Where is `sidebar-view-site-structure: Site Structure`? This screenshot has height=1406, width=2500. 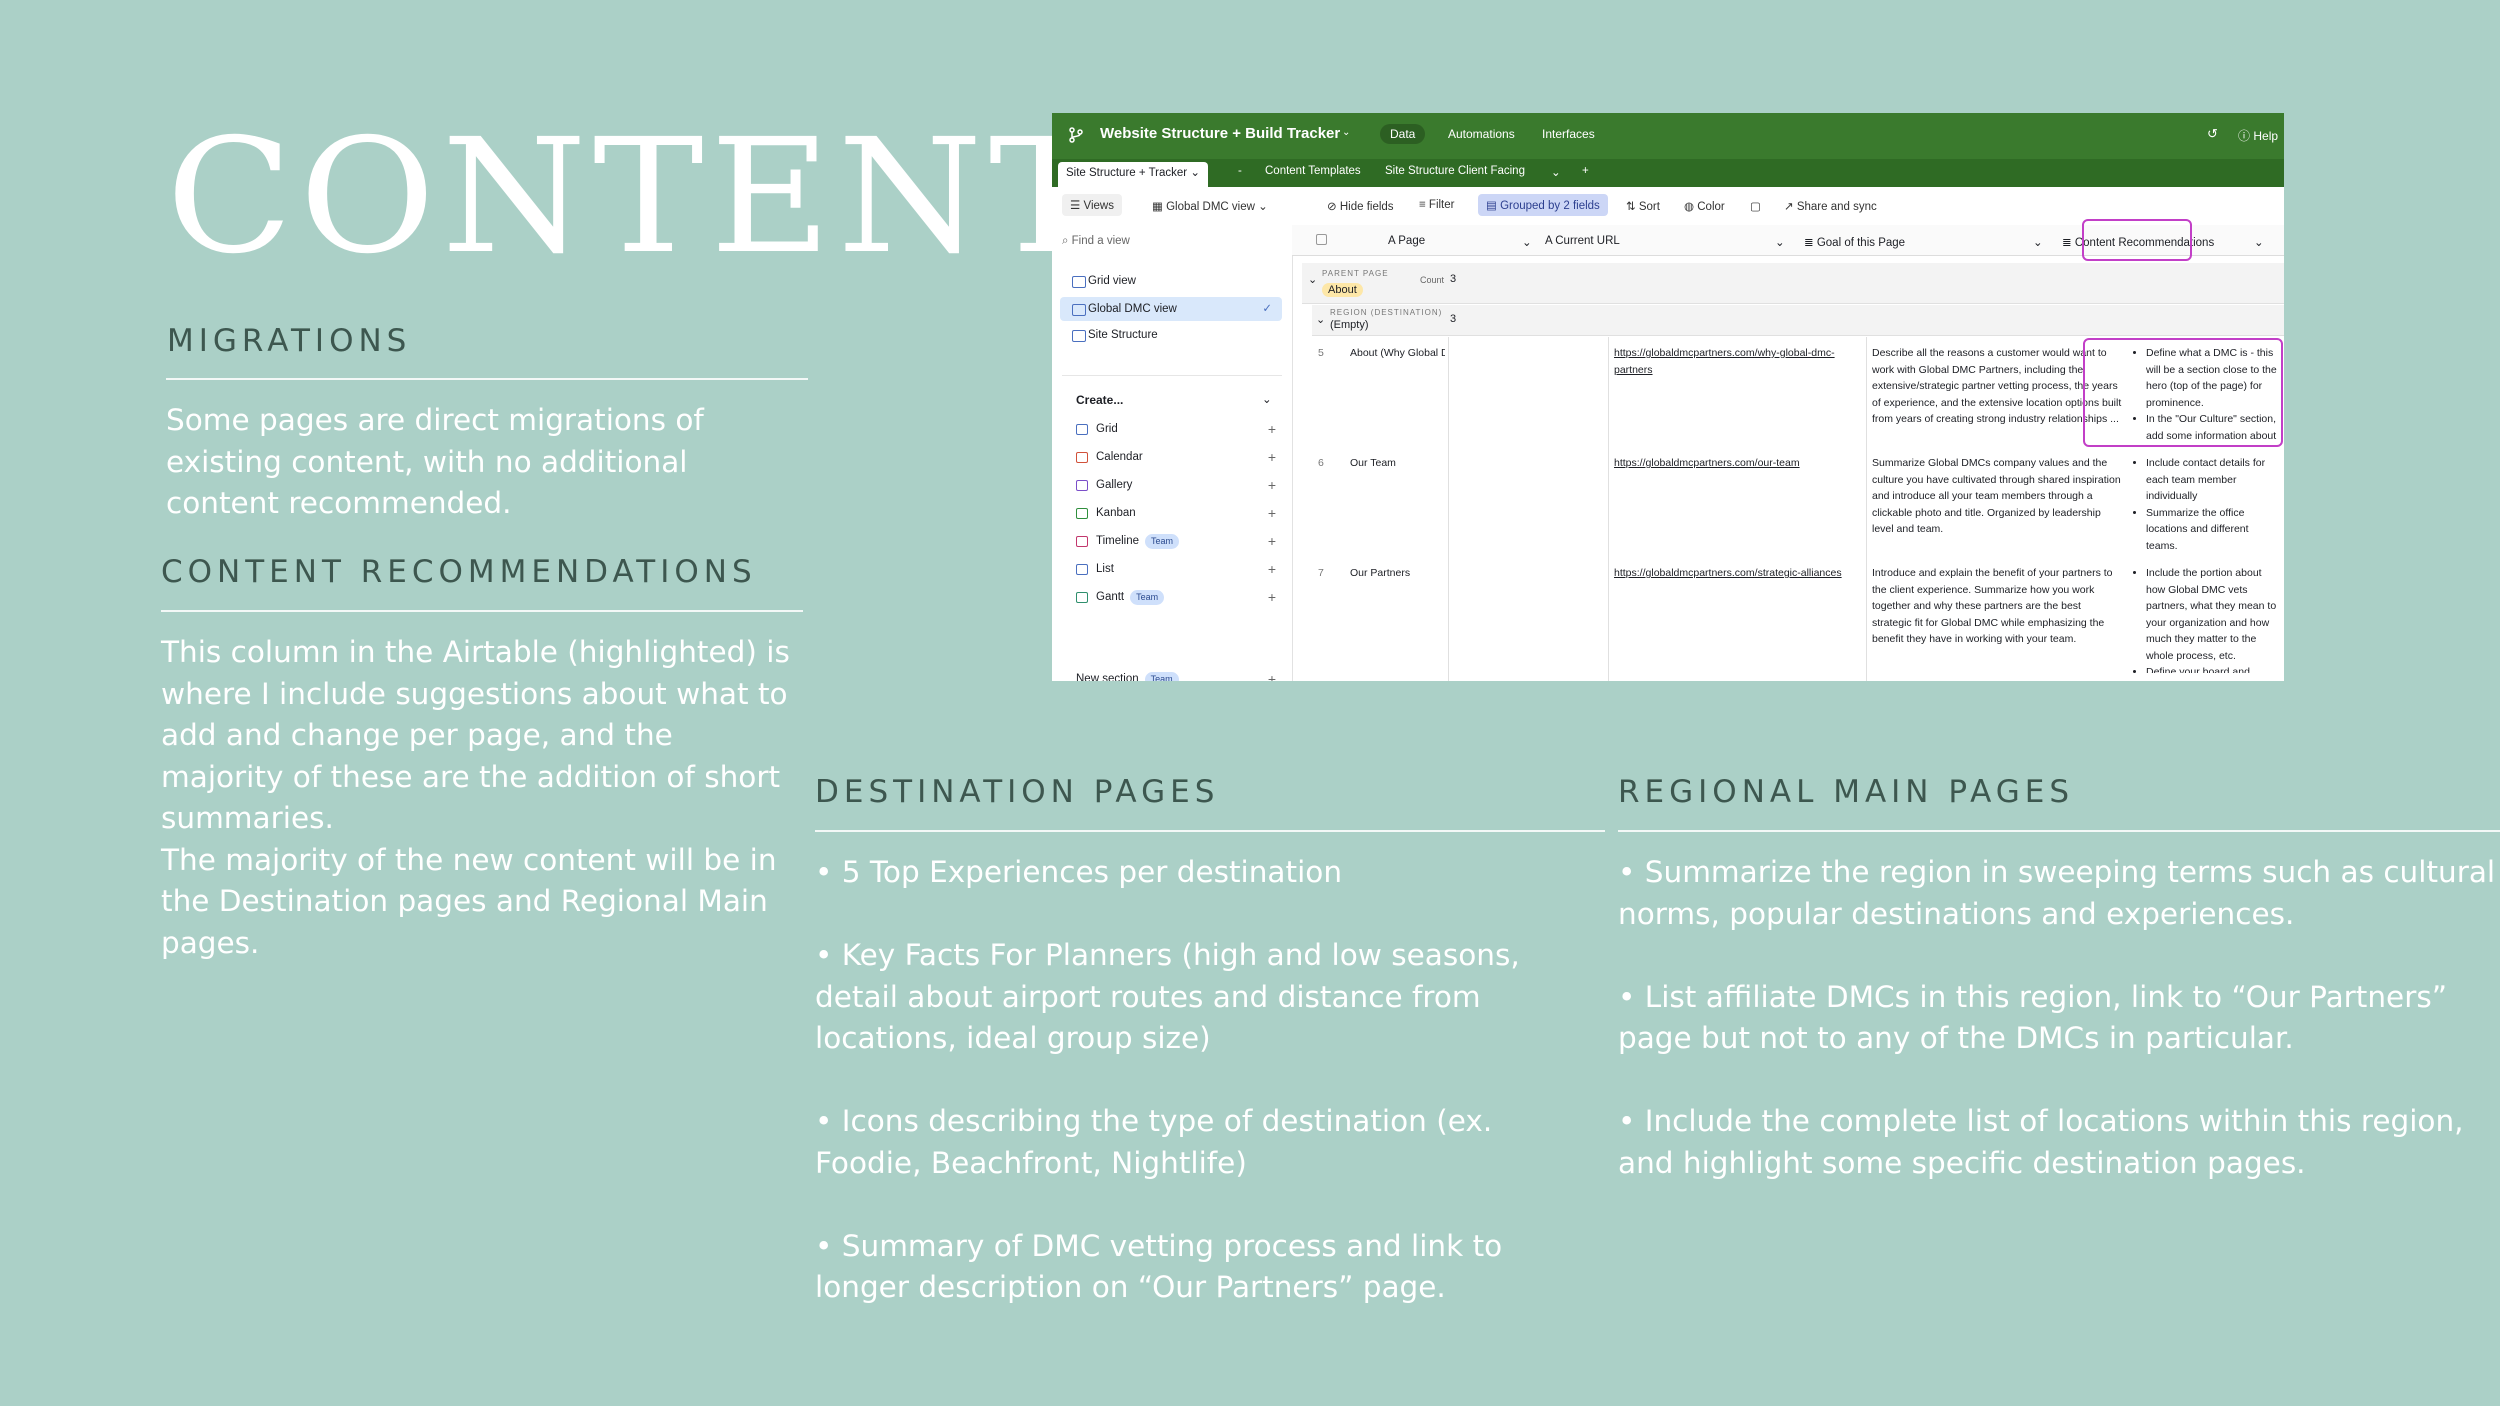 sidebar-view-site-structure: Site Structure is located at coordinates (1171, 335).